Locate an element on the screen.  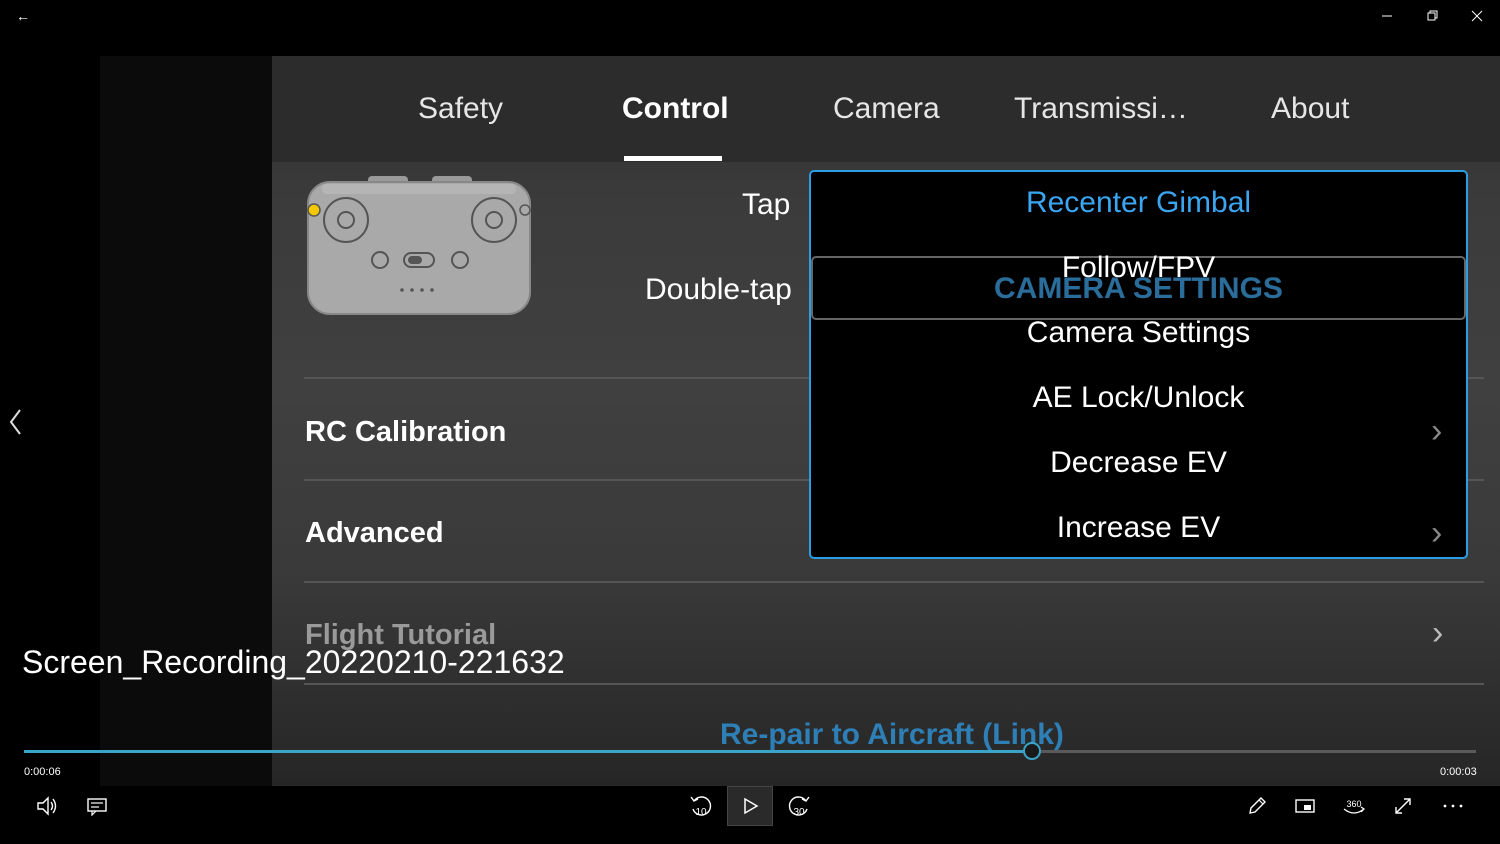
tab-safety: Safety is located at coordinates (460, 109).